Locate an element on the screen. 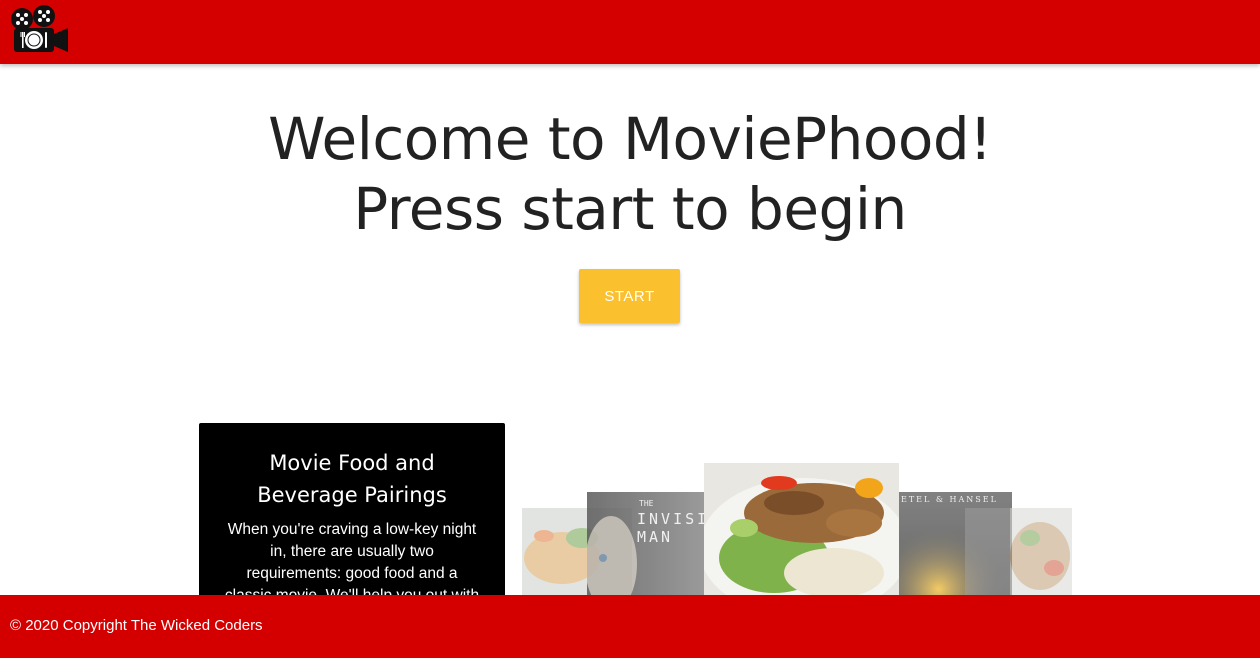 The height and width of the screenshot is (658, 1260). welcome-title-line: Welcome to MoviePhood! is located at coordinates (630, 139).